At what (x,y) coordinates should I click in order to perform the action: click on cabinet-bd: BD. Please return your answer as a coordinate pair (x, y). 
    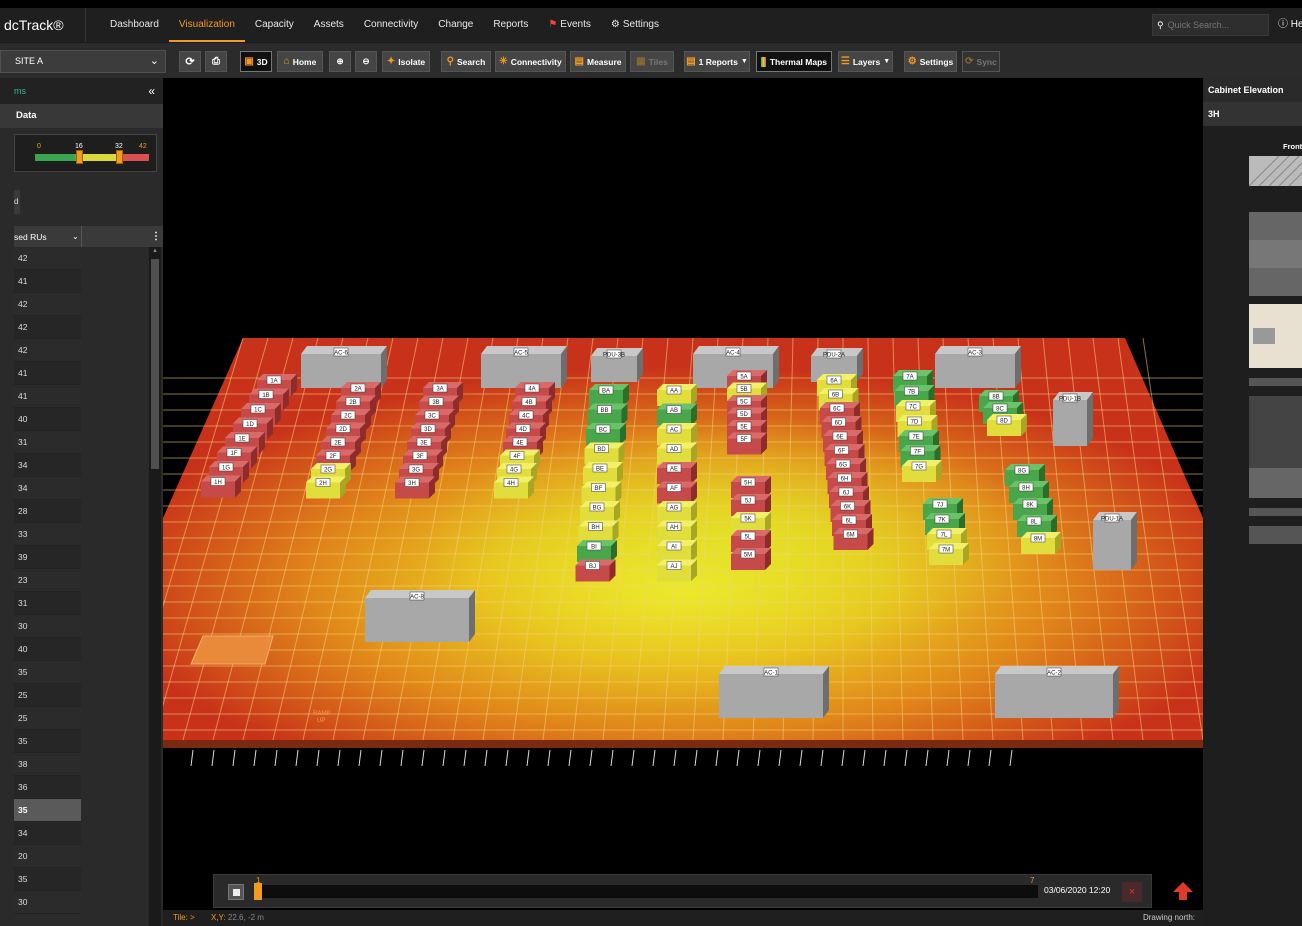
    Looking at the image, I should click on (604, 453).